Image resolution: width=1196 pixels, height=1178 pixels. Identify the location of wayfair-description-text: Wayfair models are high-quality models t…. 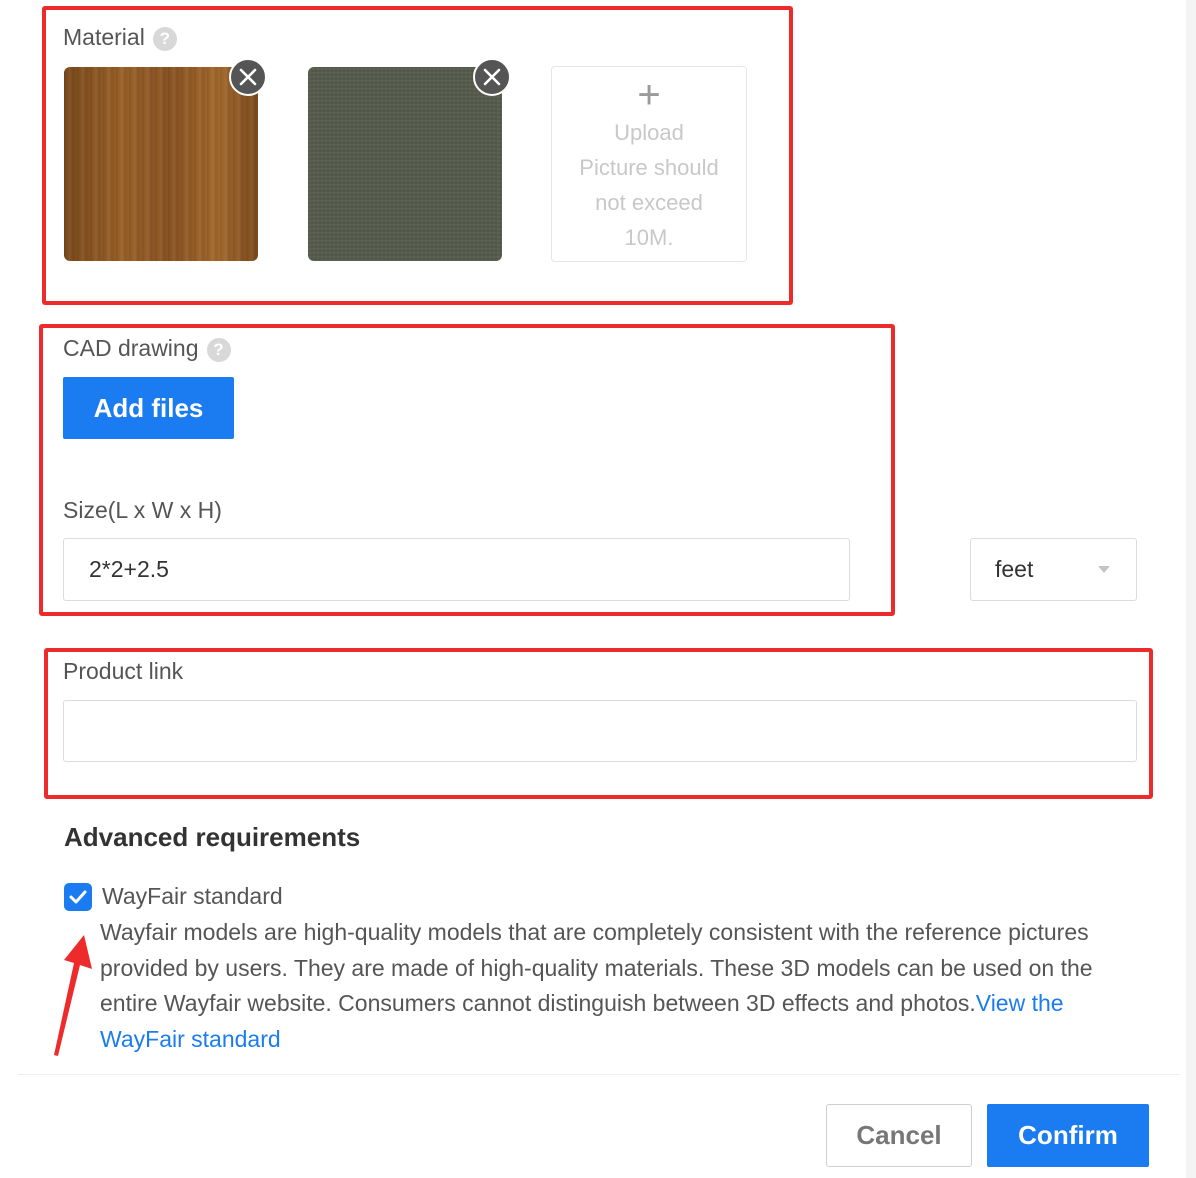
(596, 967).